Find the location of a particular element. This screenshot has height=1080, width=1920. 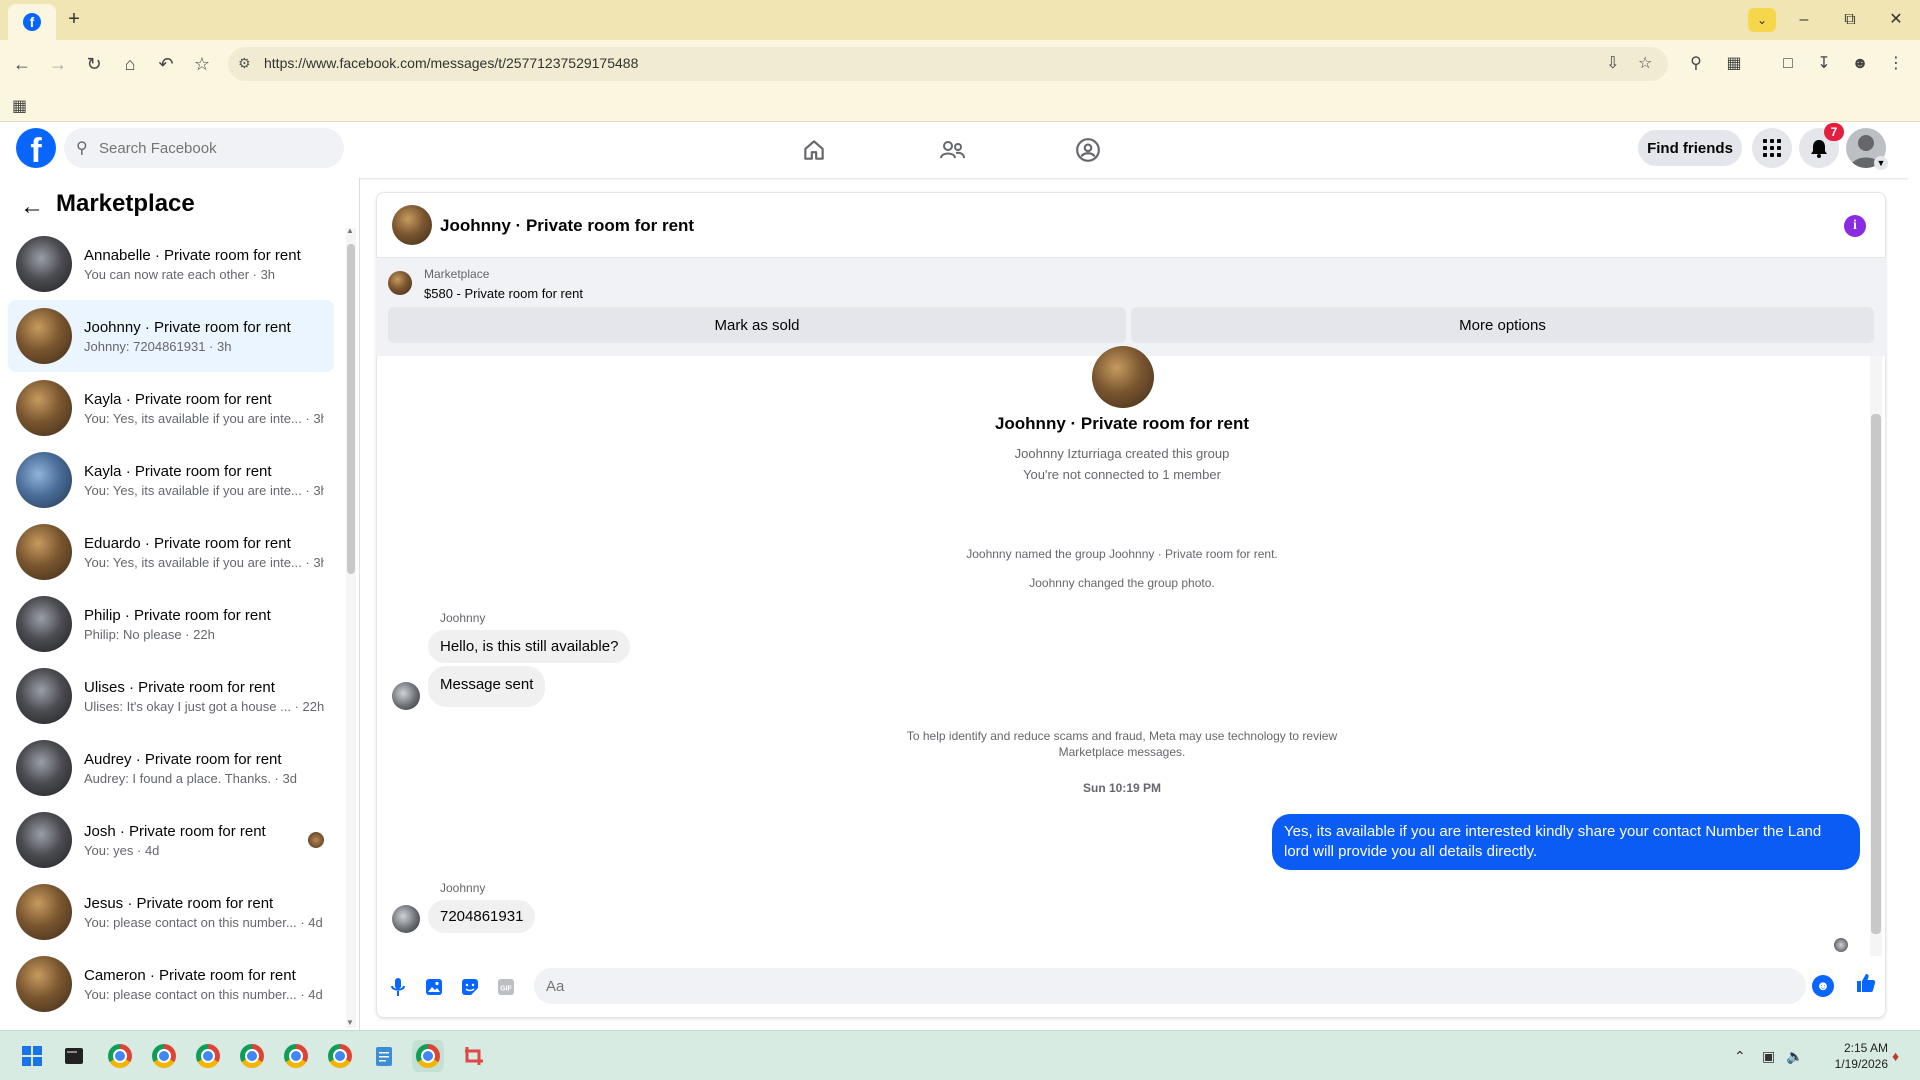

chevron-down-icon: ▼ is located at coordinates (1881, 163).